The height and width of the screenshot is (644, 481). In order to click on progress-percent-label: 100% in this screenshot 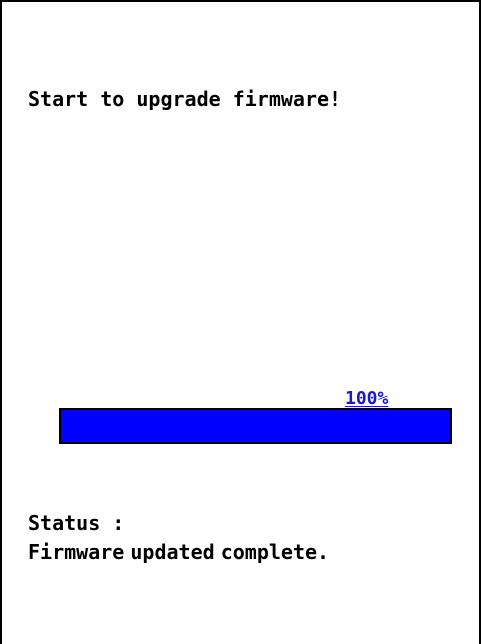, I will do `click(367, 398)`.